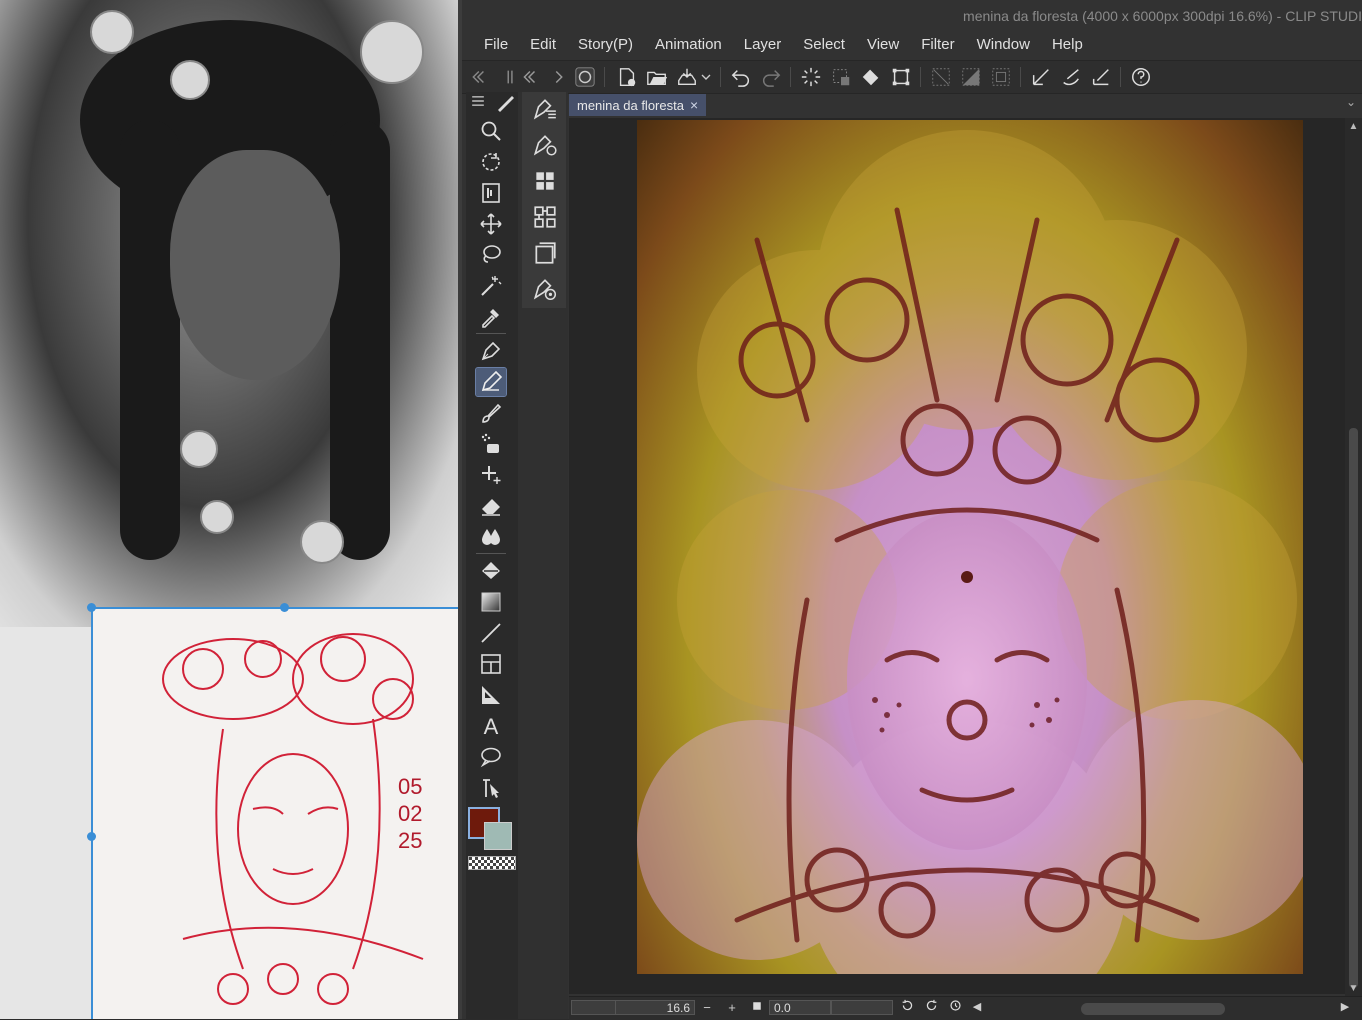 The width and height of the screenshot is (1362, 1020). What do you see at coordinates (545, 181) in the screenshot?
I see `grid-icon` at bounding box center [545, 181].